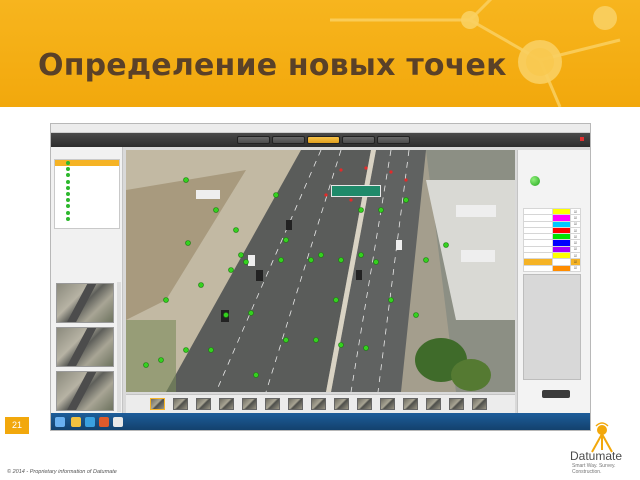  What do you see at coordinates (87, 219) in the screenshot?
I see `list-item` at bounding box center [87, 219].